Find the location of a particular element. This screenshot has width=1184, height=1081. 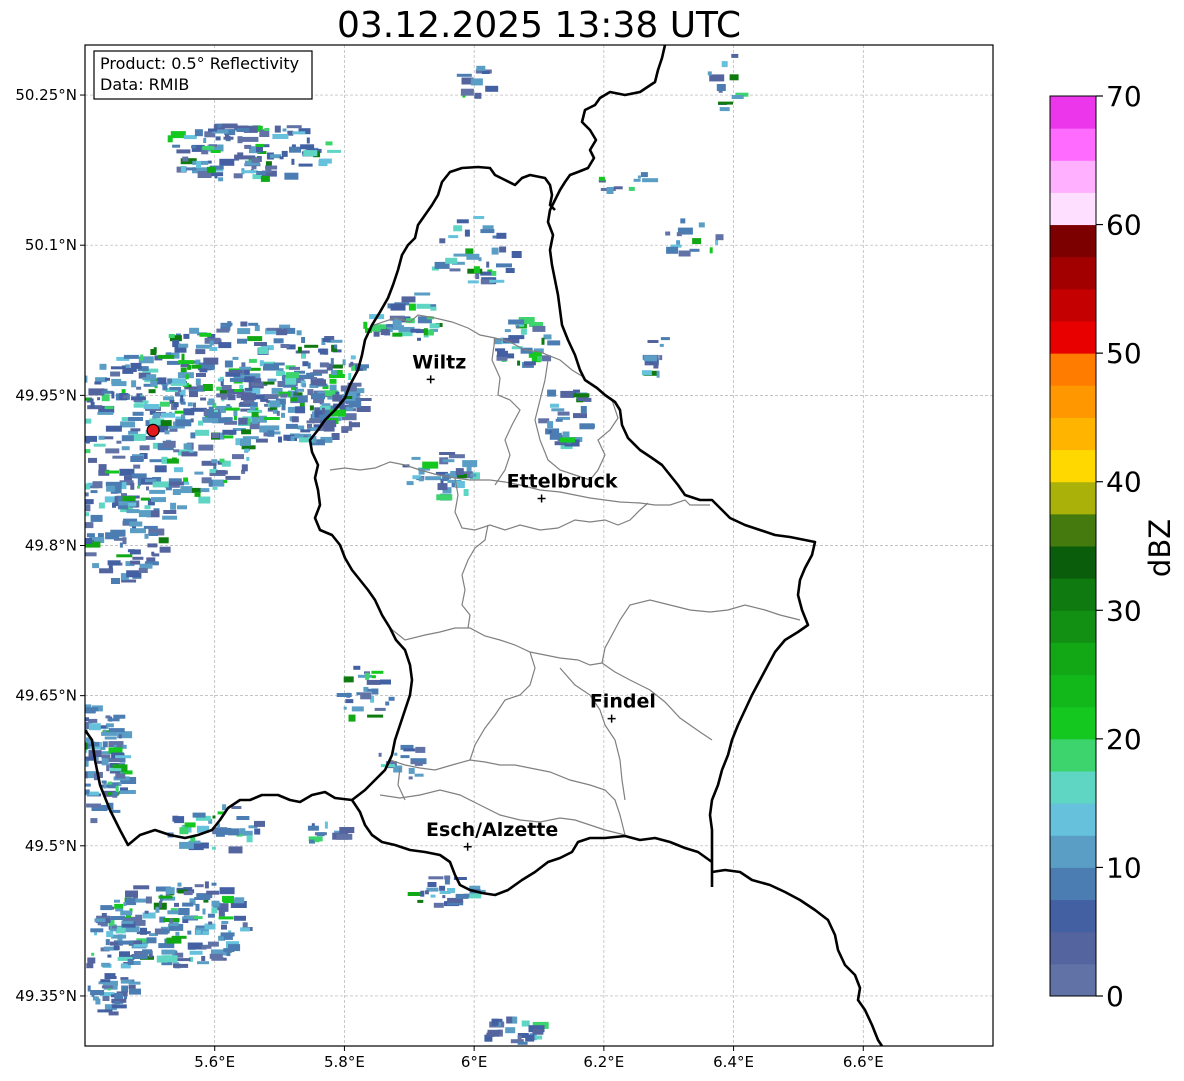

x-tick-label: 6°E is located at coordinates (474, 1062).